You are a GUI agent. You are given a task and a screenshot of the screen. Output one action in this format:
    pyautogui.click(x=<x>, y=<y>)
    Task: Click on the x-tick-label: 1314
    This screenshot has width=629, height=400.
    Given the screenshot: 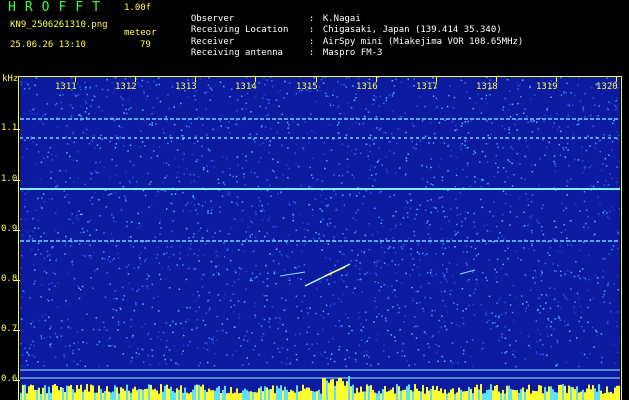 What is the action you would take?
    pyautogui.click(x=246, y=87)
    